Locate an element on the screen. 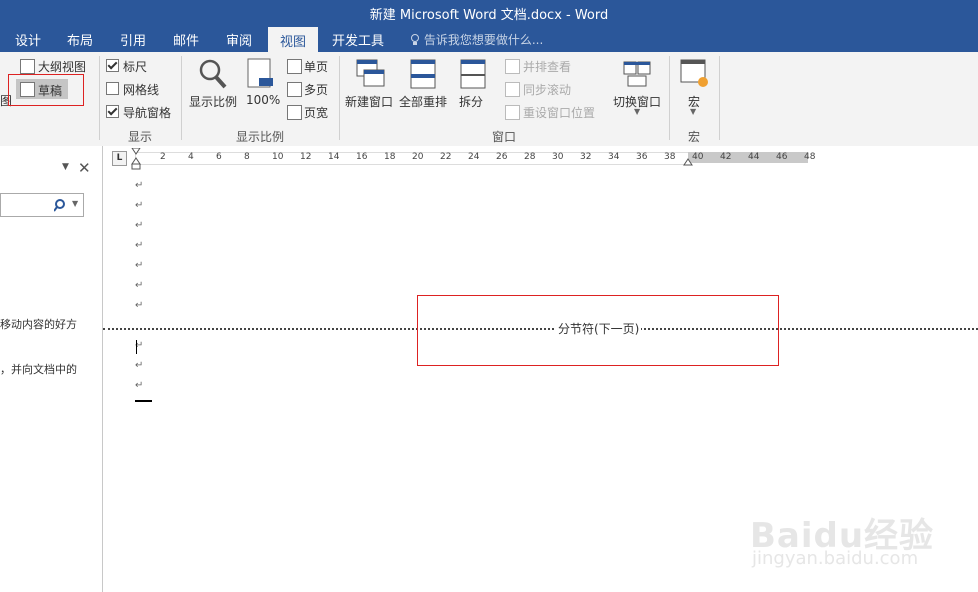 This screenshot has height=592, width=978. reset-position-button: 重设窗口位置 is located at coordinates (559, 112).